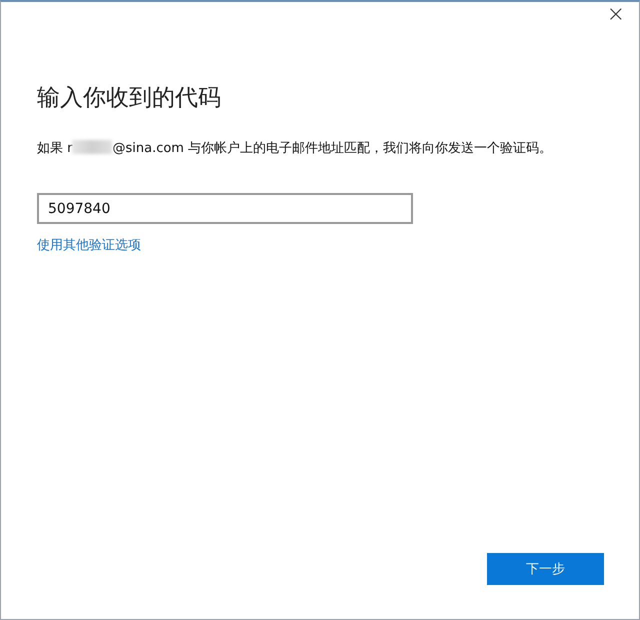 The image size is (640, 620). Describe the element at coordinates (89, 245) in the screenshot. I see `other-options-link: 使用其他验证选项` at that location.